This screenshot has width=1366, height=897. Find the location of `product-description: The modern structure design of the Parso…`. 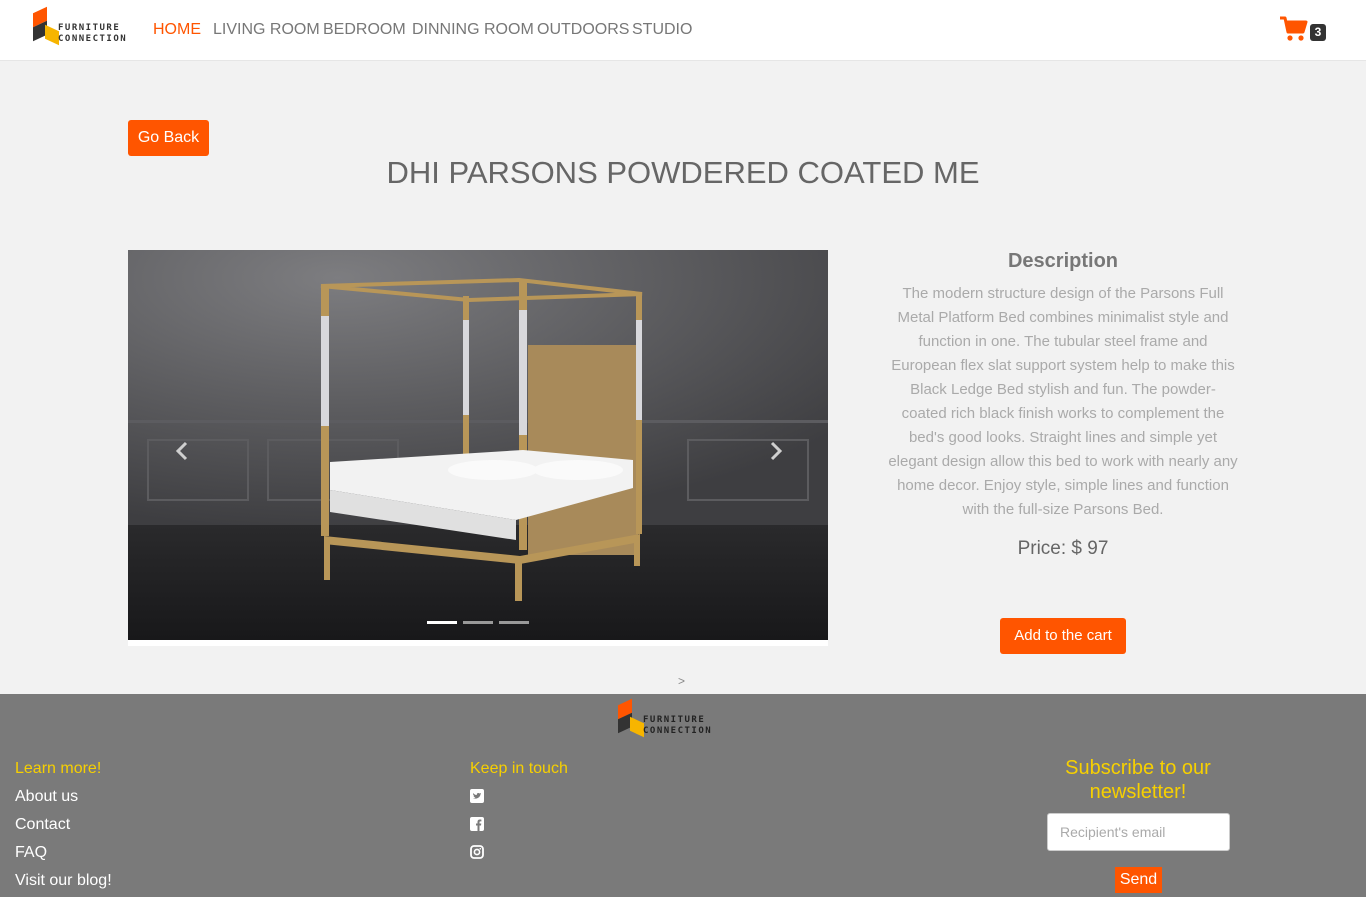

product-description: The modern structure design of the Parso… is located at coordinates (1063, 401).